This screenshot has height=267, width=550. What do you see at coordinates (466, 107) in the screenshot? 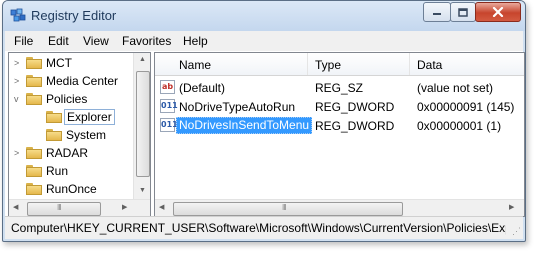
I see `value-data: 0x00000091 (145)` at bounding box center [466, 107].